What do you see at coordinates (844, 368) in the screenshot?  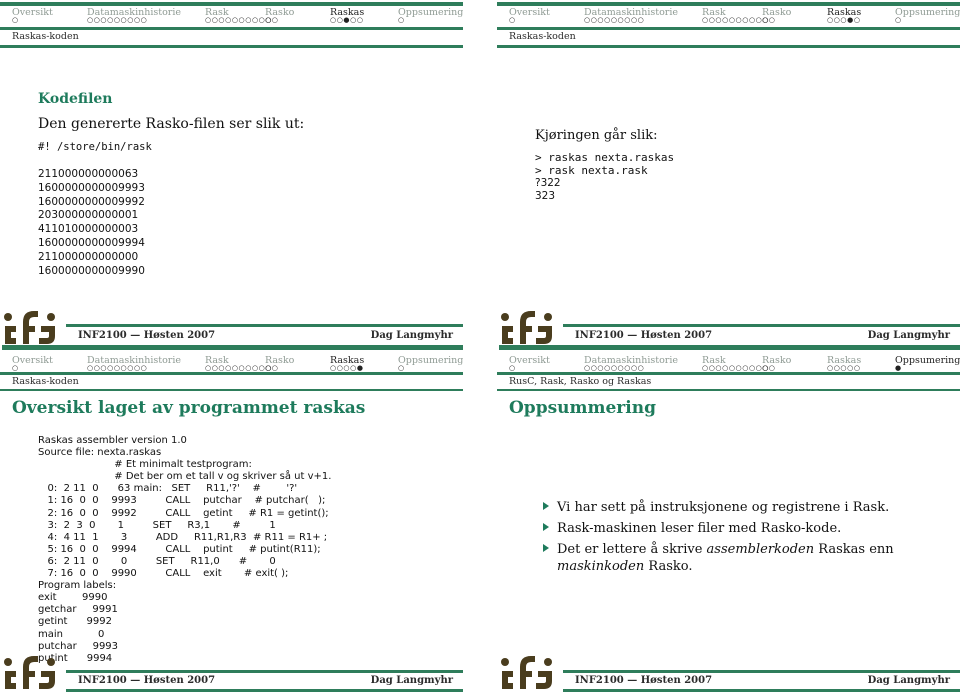 I see `nav-dots-raskas: ○○○○○` at bounding box center [844, 368].